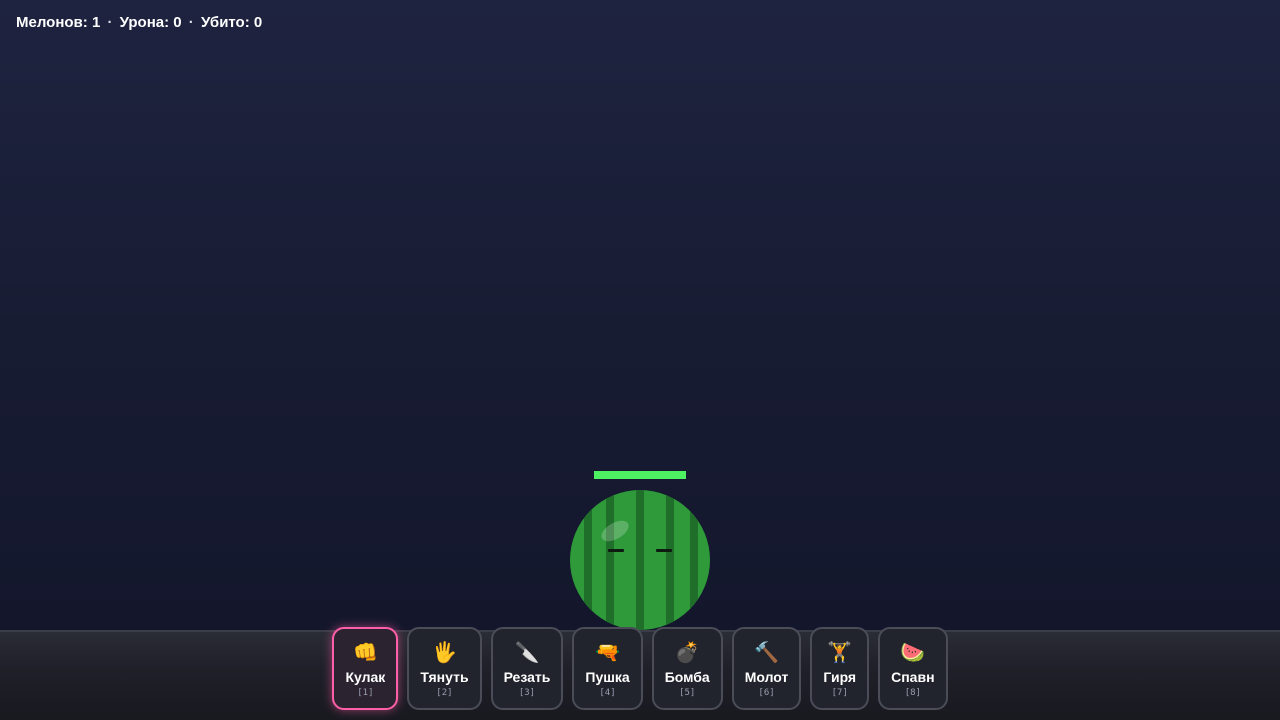  What do you see at coordinates (664, 550) in the screenshot?
I see `watermelon-right-eye` at bounding box center [664, 550].